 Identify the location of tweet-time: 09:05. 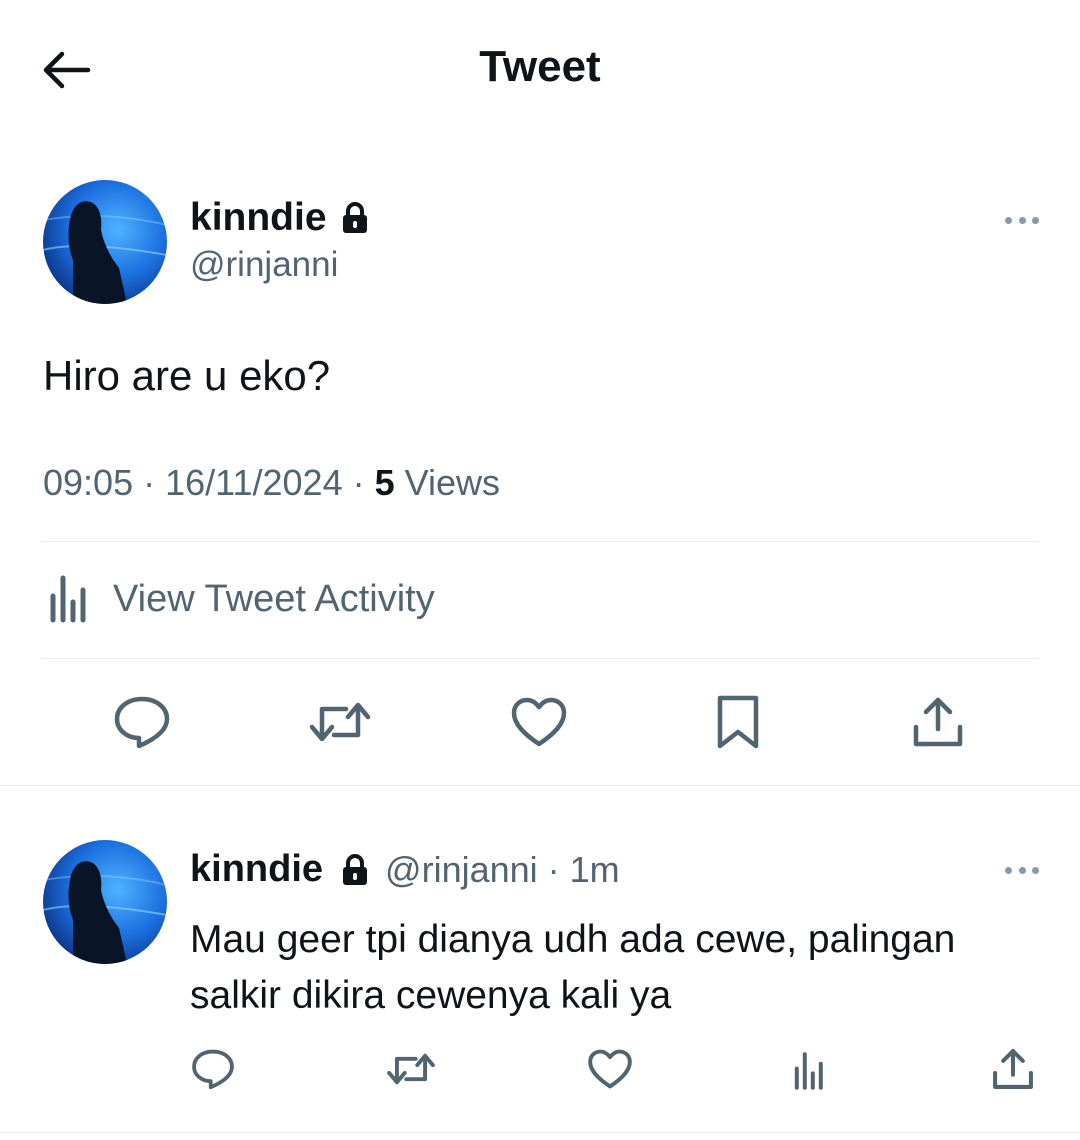
(88, 482).